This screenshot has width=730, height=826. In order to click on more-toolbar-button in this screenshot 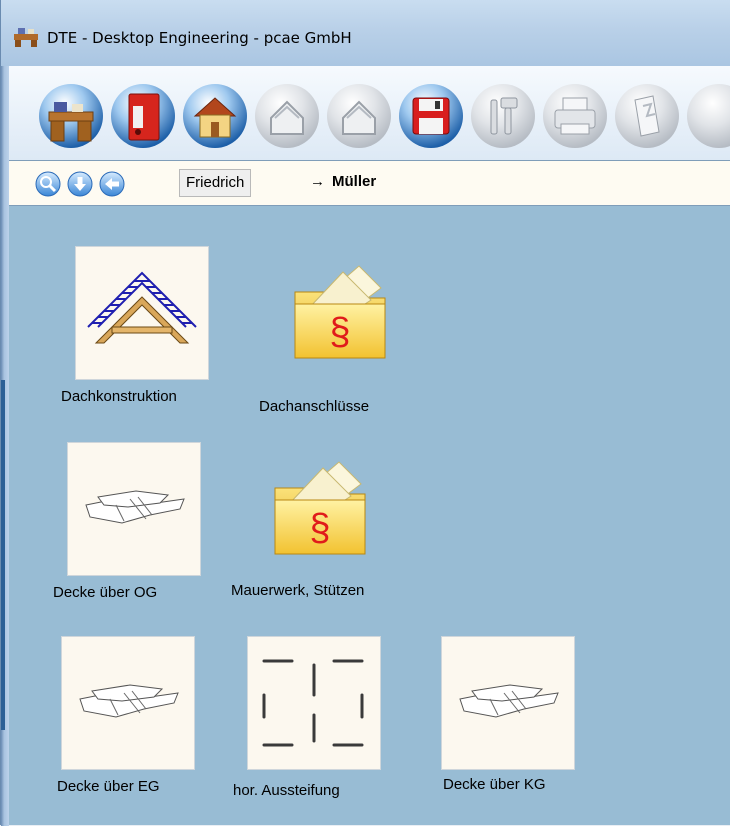, I will do `click(707, 116)`.